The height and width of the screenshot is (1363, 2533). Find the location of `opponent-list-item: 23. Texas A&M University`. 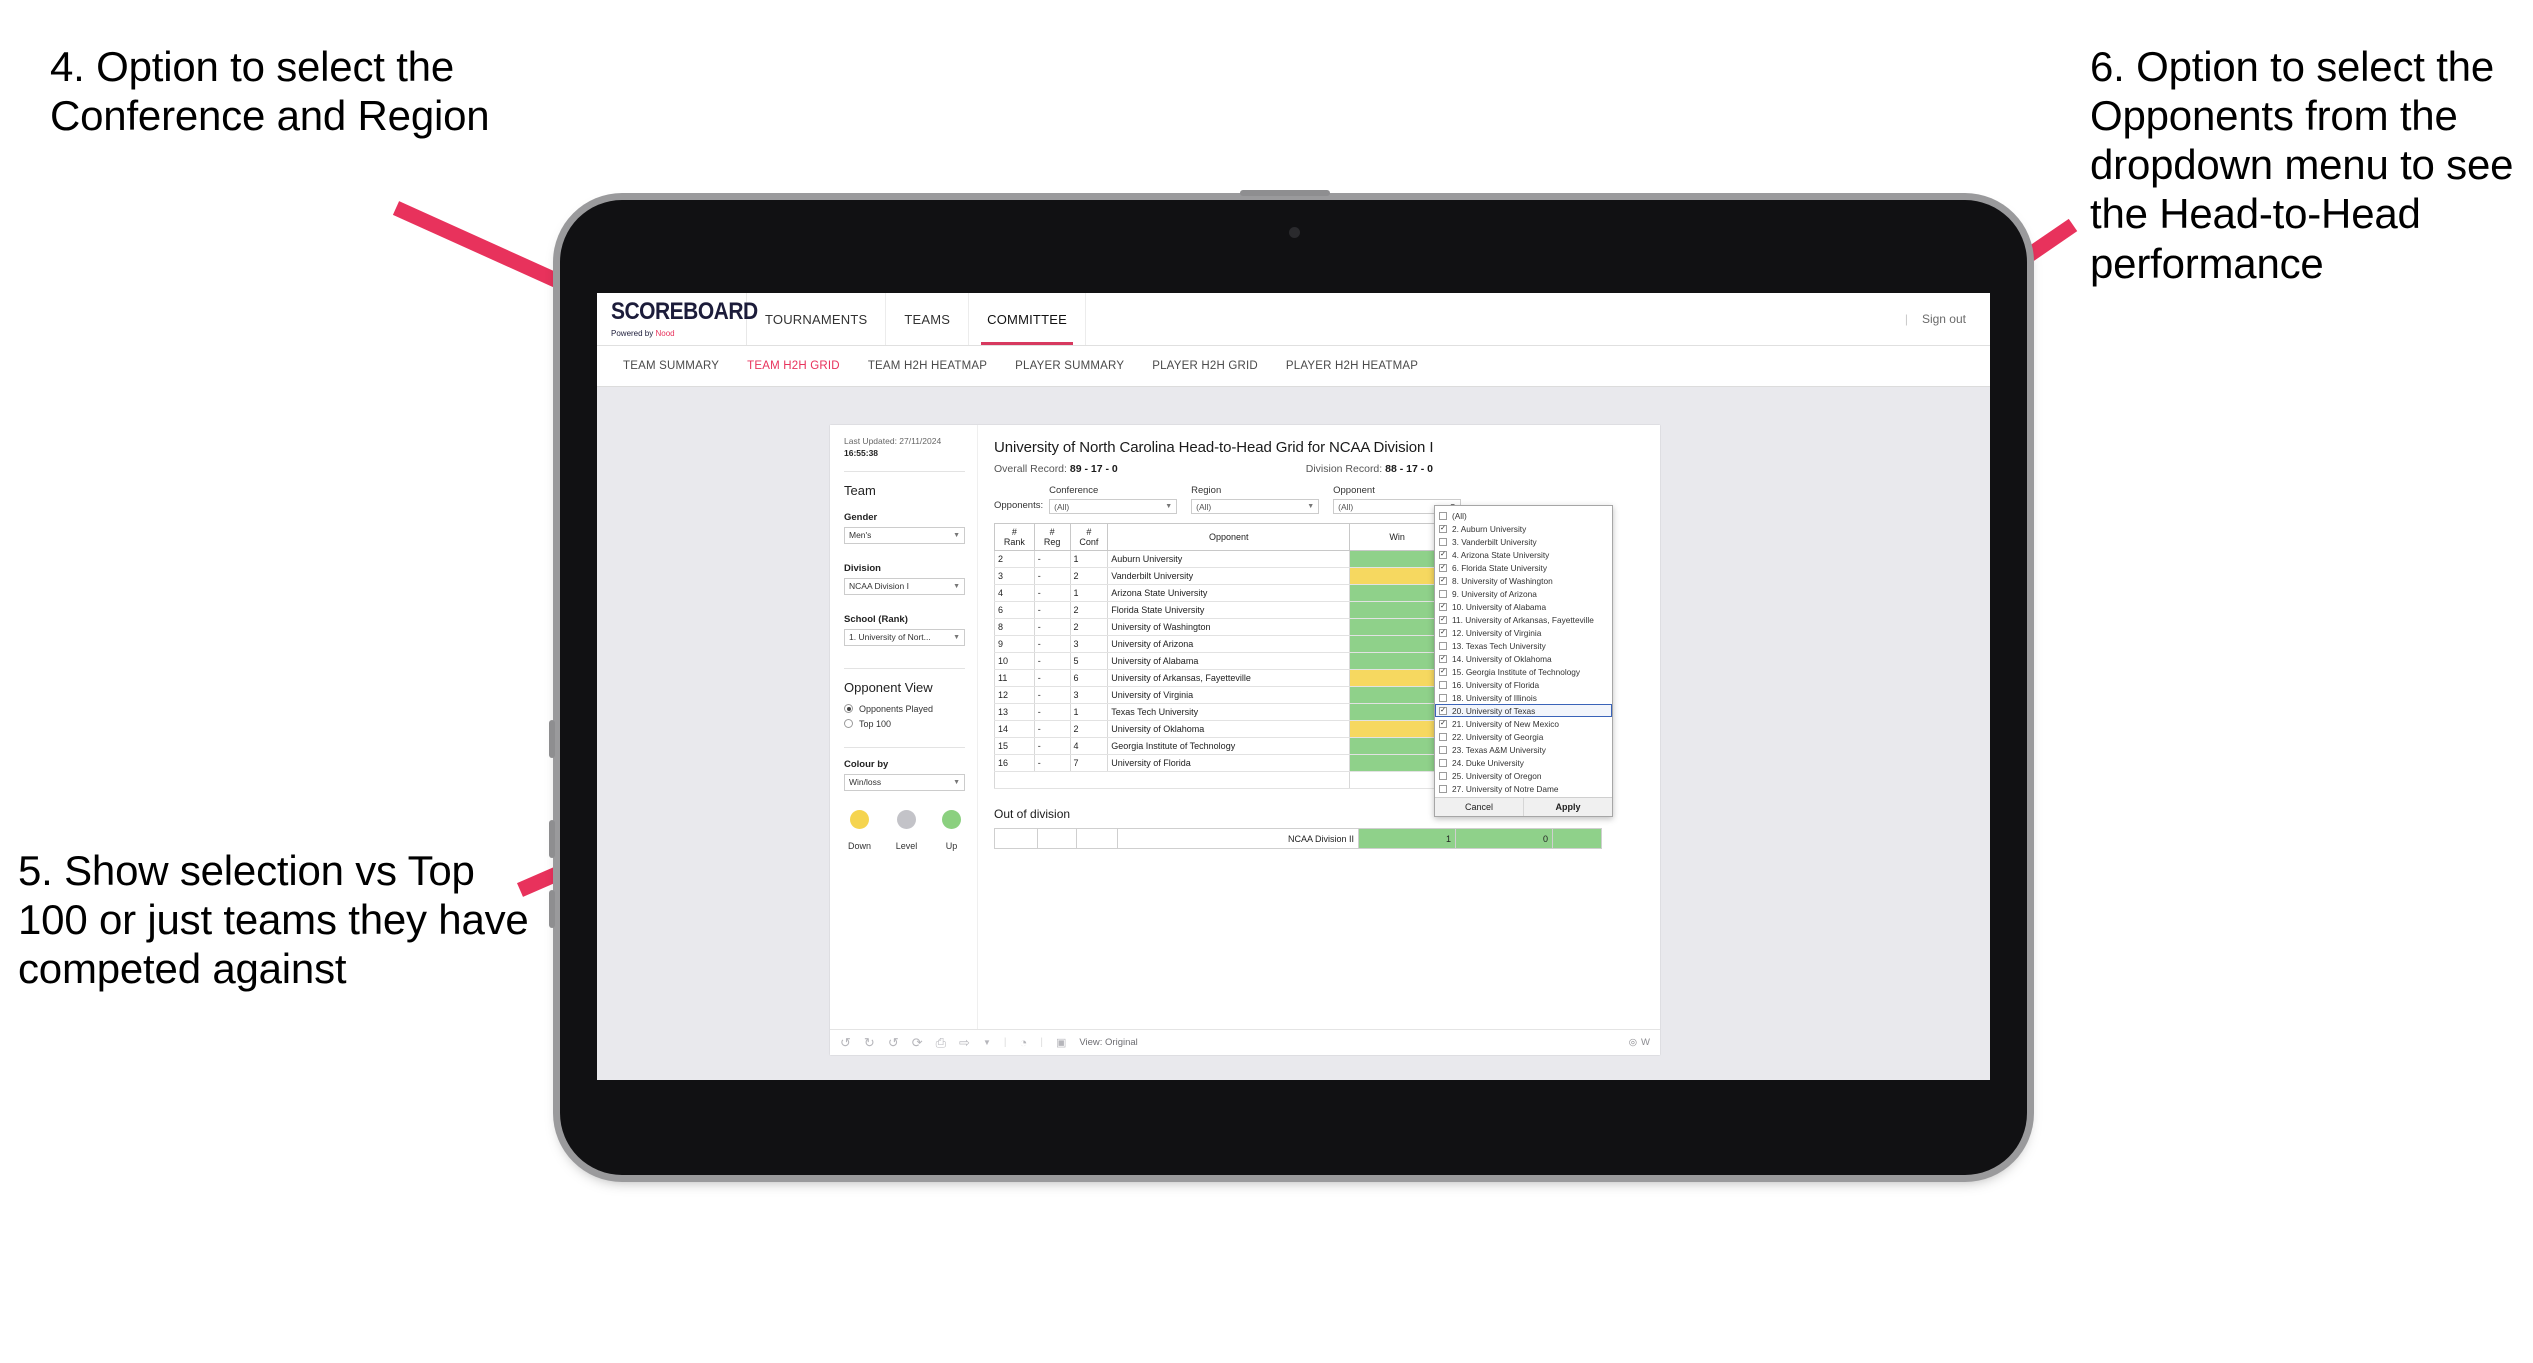

opponent-list-item: 23. Texas A&M University is located at coordinates (1523, 749).